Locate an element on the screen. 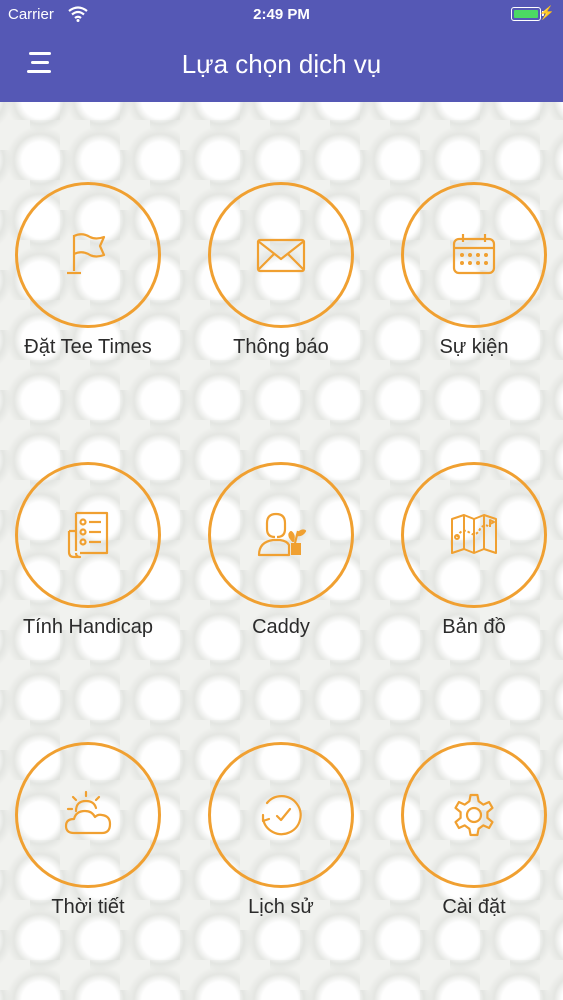 Image resolution: width=563 pixels, height=1000 pixels. gear-icon is located at coordinates (474, 815).